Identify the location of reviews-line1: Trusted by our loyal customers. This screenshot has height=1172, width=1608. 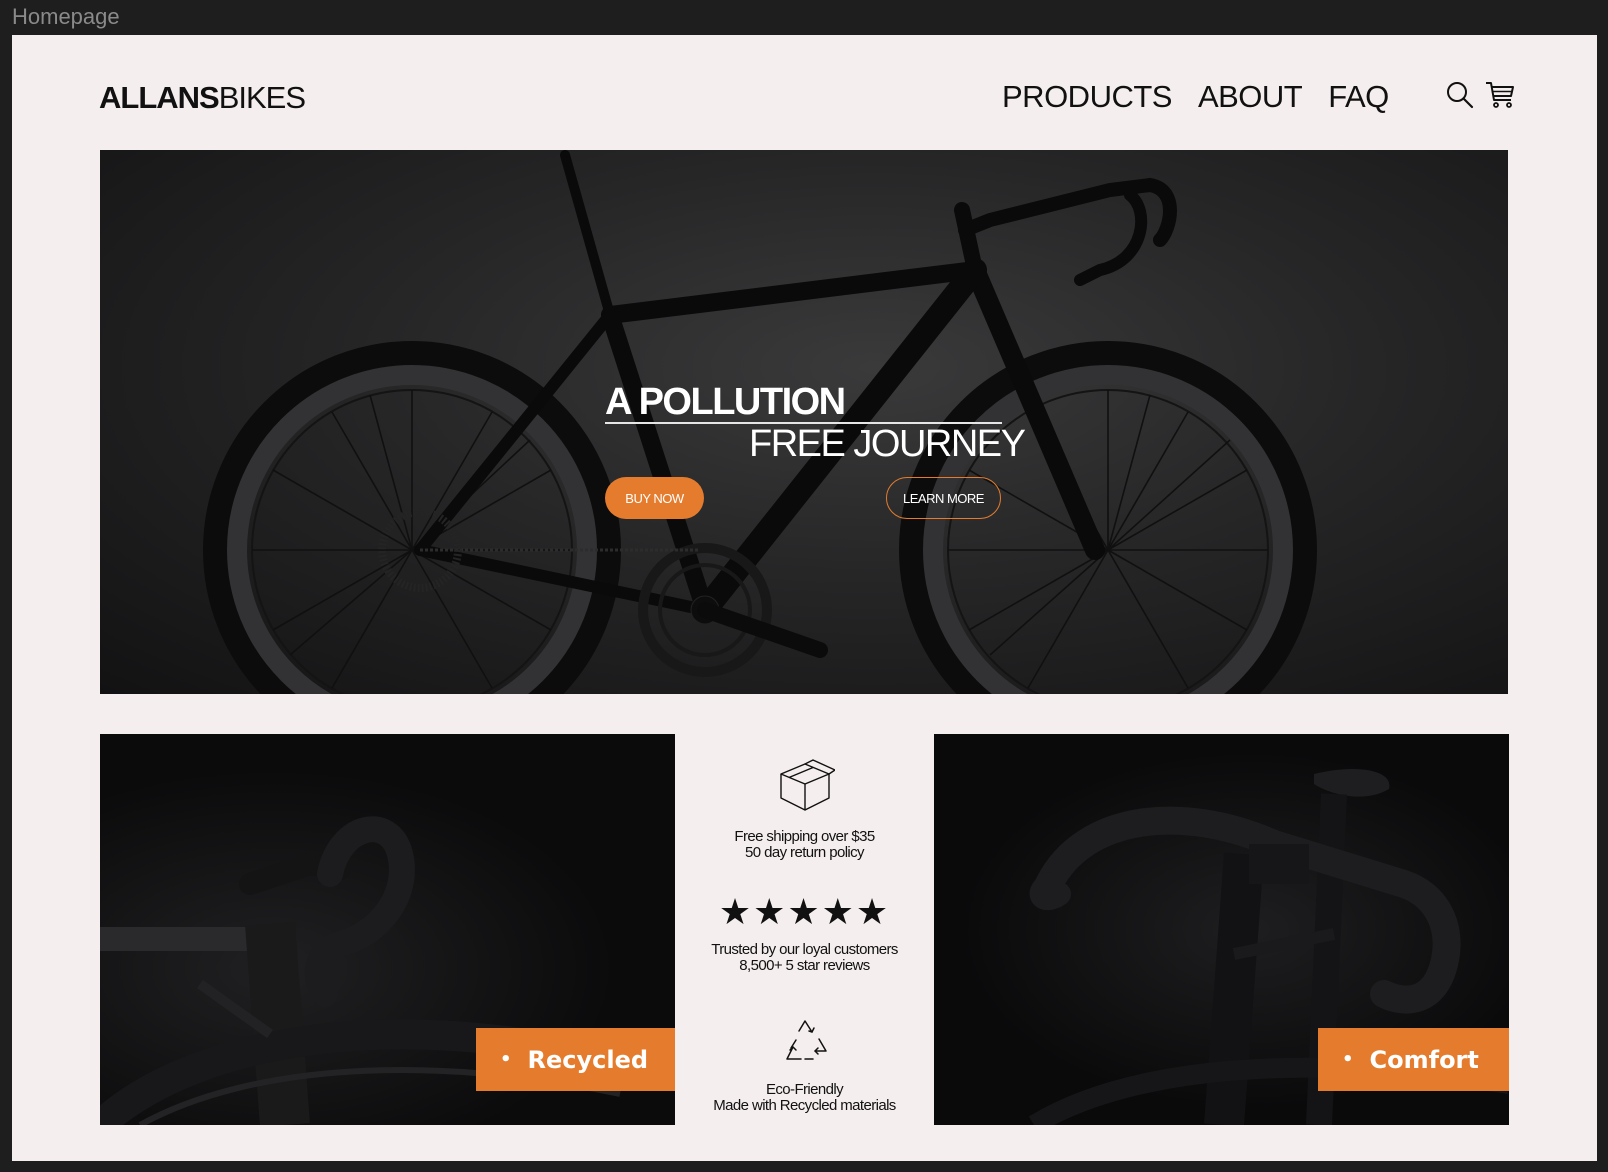
(804, 949).